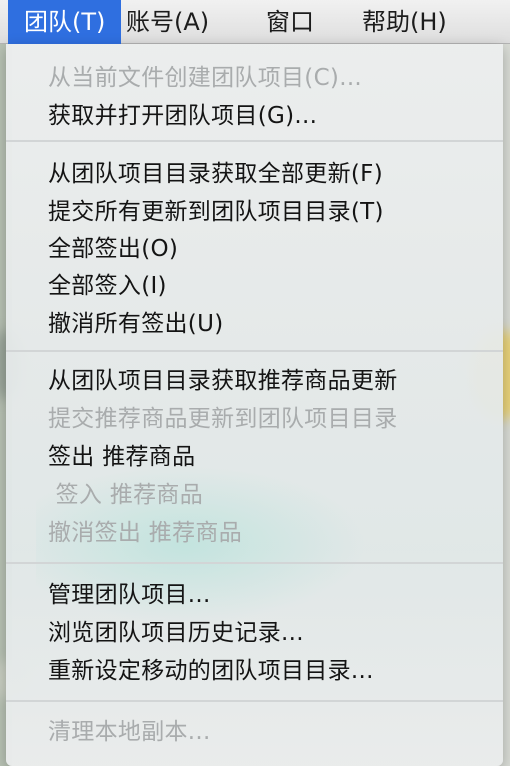 Image resolution: width=510 pixels, height=766 pixels. What do you see at coordinates (255, 22) in the screenshot?
I see `menu-bar: 团队(T) 账号(A) 窗口 帮助(H)` at bounding box center [255, 22].